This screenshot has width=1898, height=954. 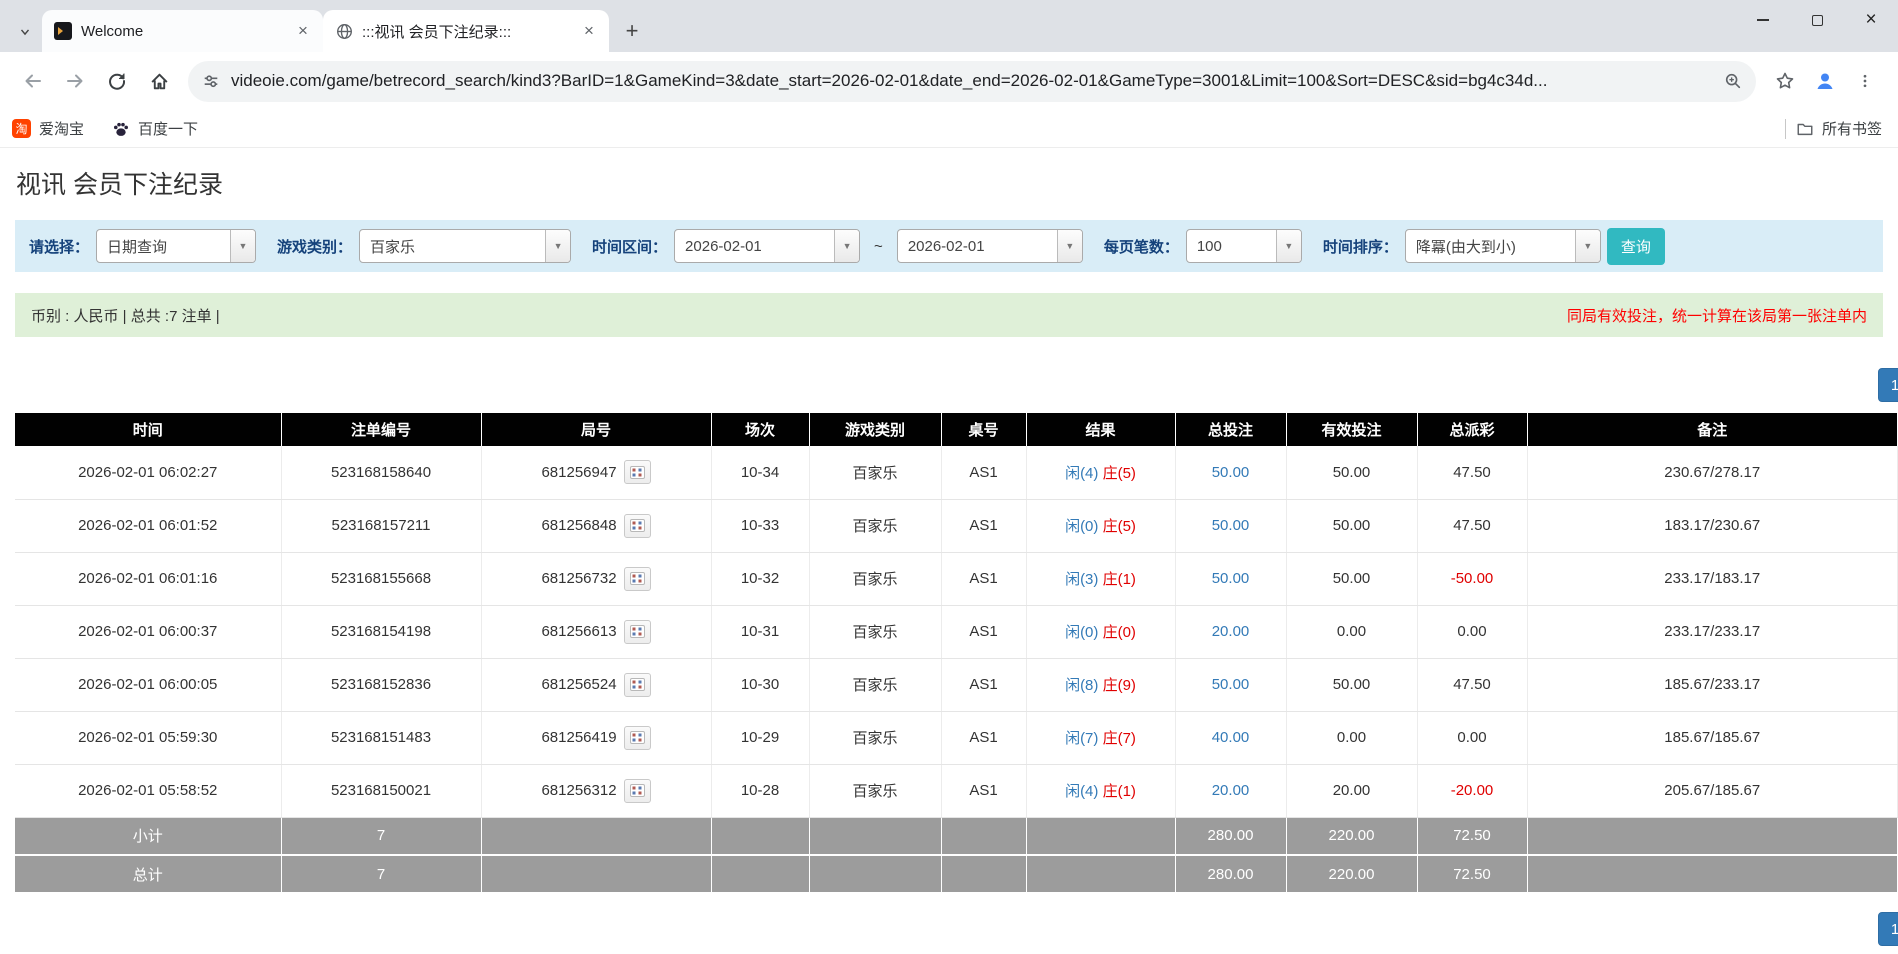 I want to click on cell-result: 闲(4) 庄(1), so click(x=1101, y=791).